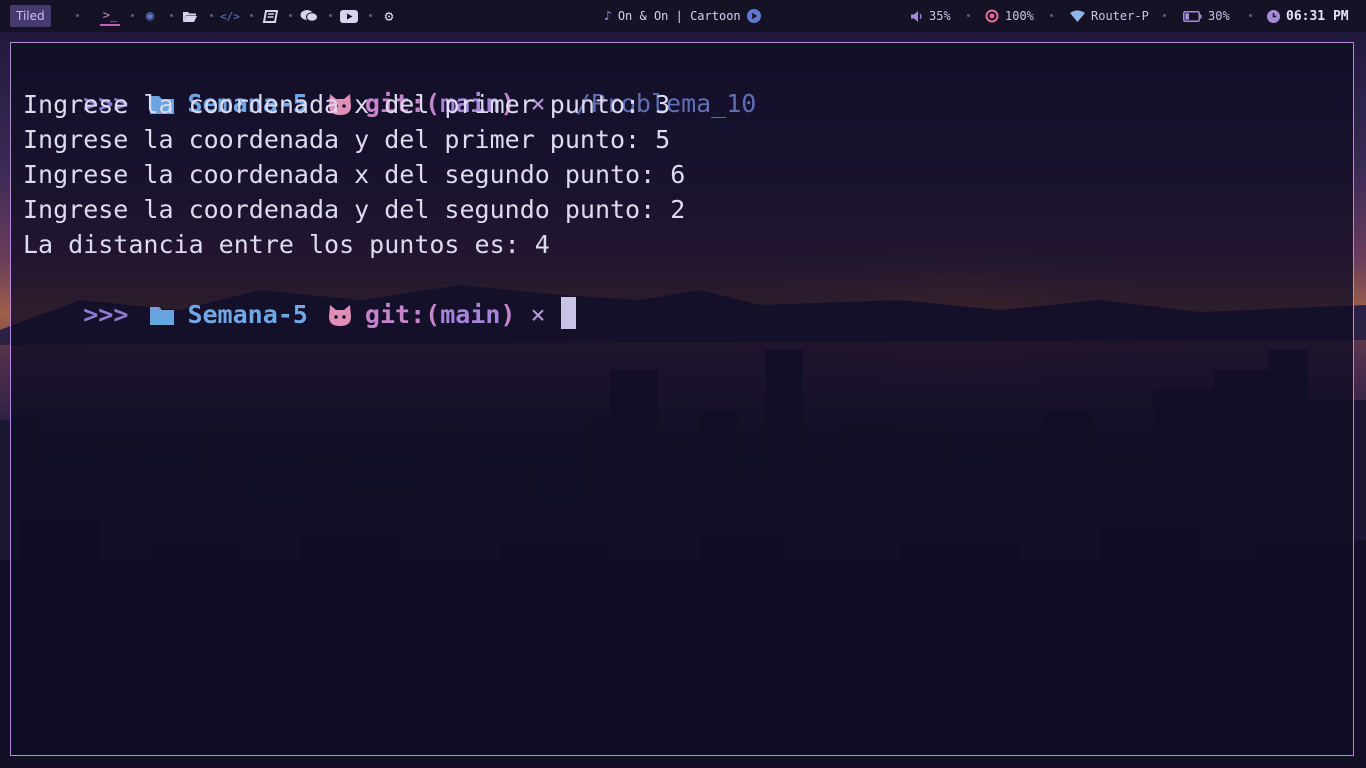  I want to click on firefox-icon: ◉, so click(150, 16).